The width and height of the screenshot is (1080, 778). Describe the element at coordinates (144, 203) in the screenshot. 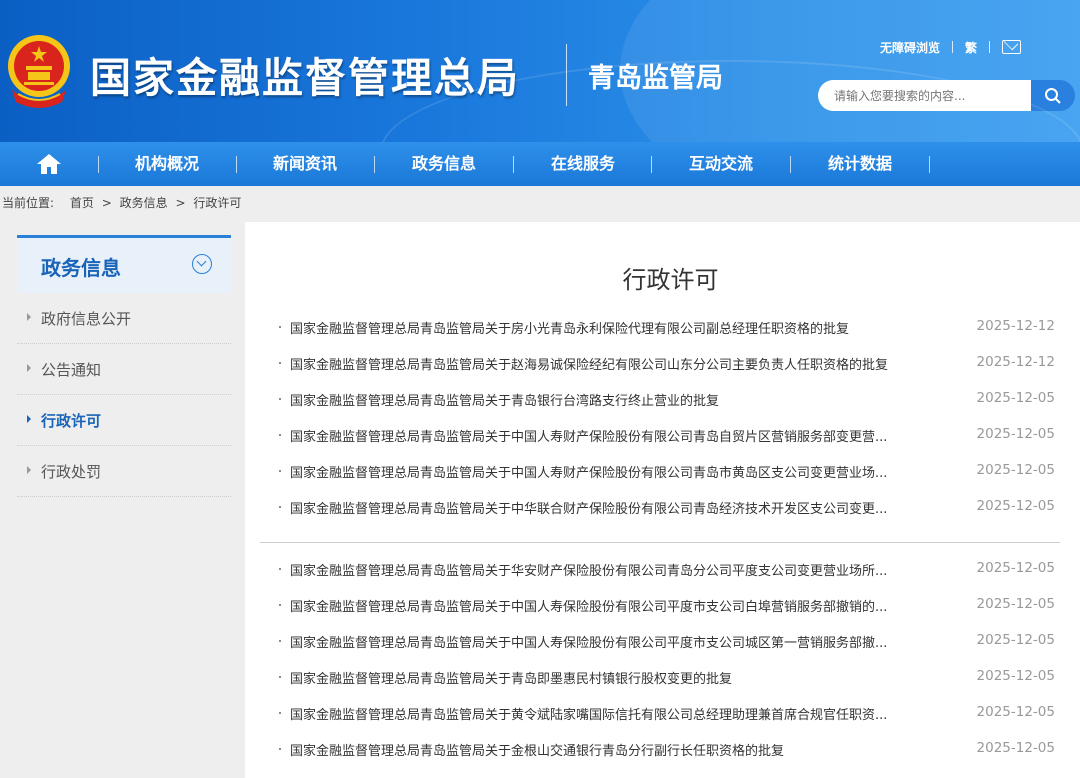

I see `breadcrumb-section: 政务信息` at that location.